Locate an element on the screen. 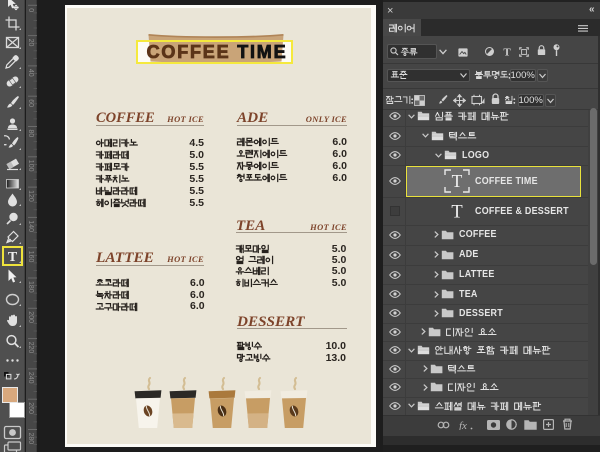 Image resolution: width=600 pixels, height=452 pixels. svg-text: 0 is located at coordinates (30, 10).